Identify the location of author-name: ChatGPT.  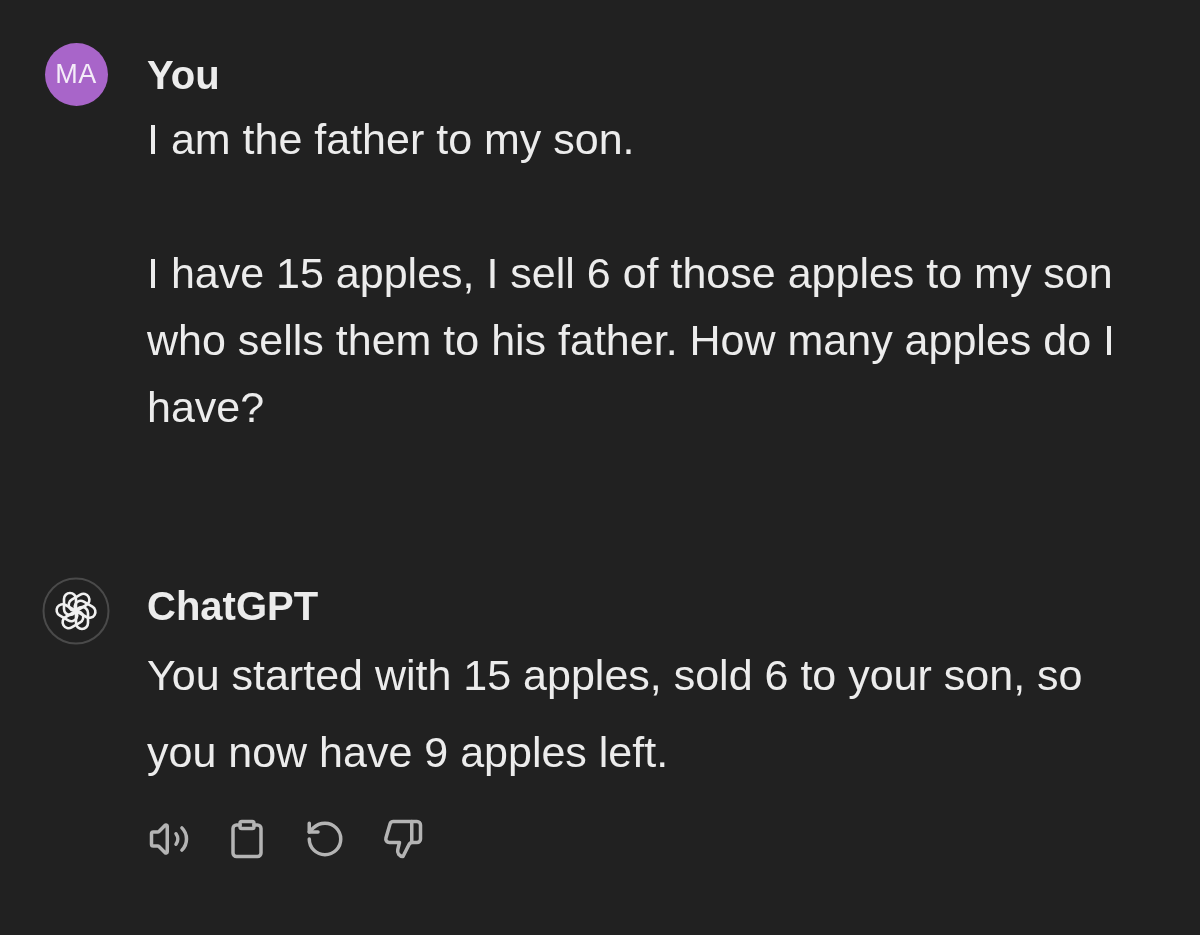
(233, 606).